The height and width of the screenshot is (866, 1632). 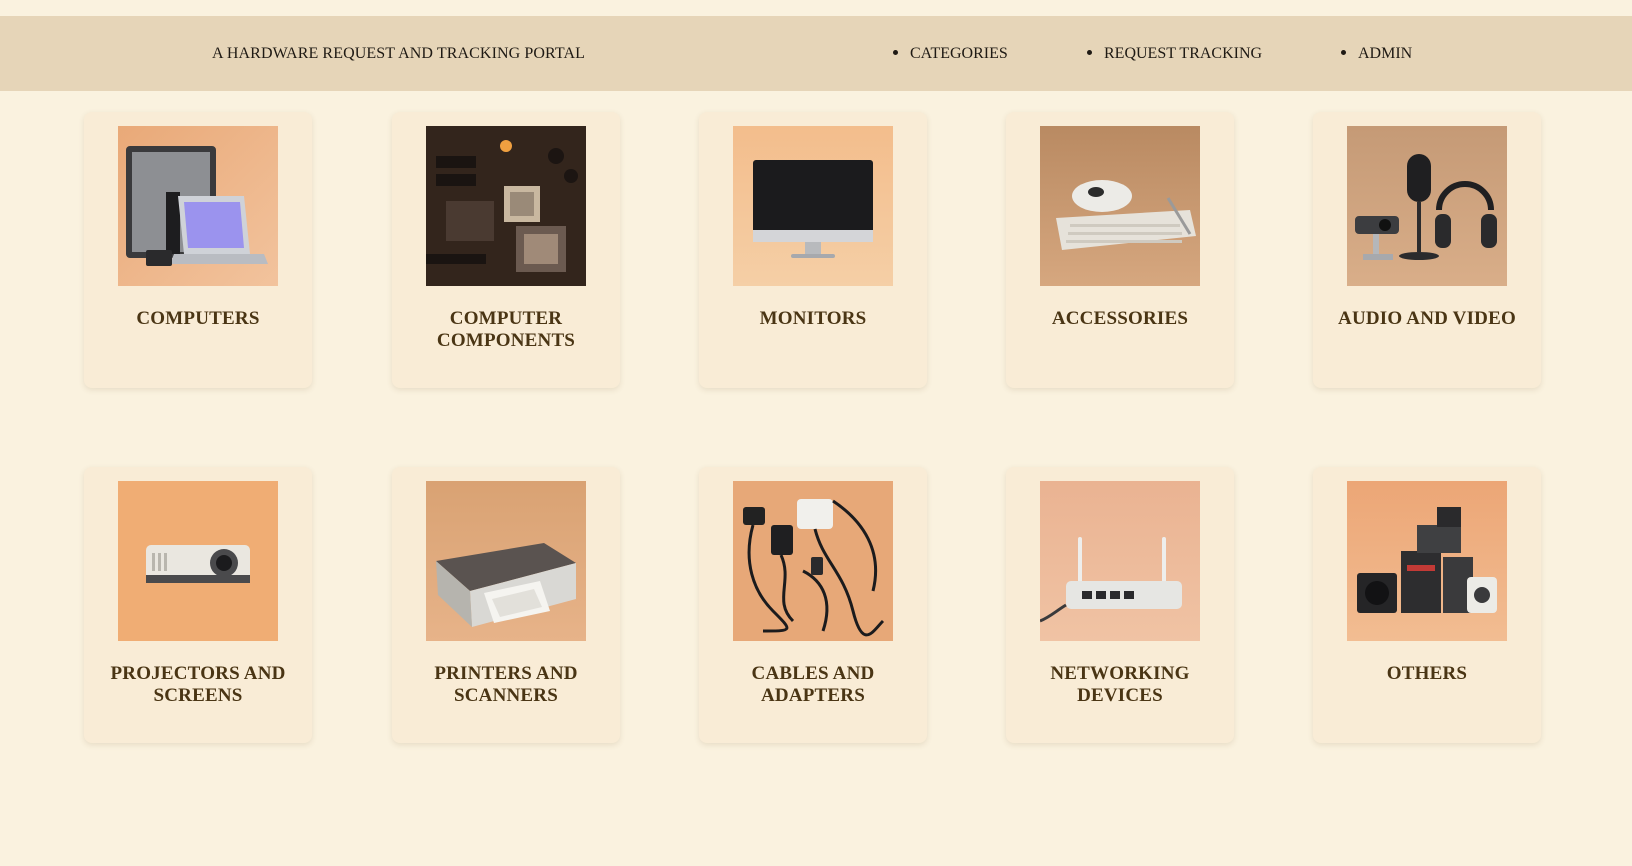 I want to click on category-title: NETWORKING DEVICES, so click(x=1120, y=684).